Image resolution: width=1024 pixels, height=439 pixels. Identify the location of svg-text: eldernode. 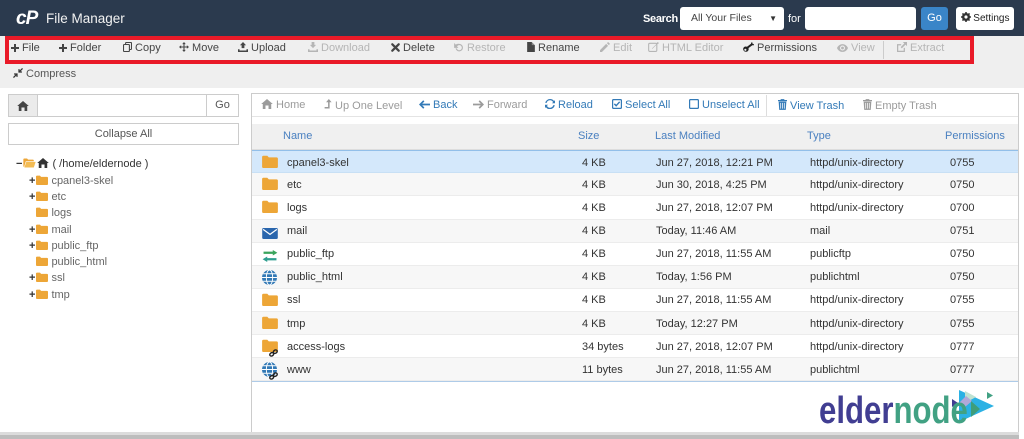
(893, 411).